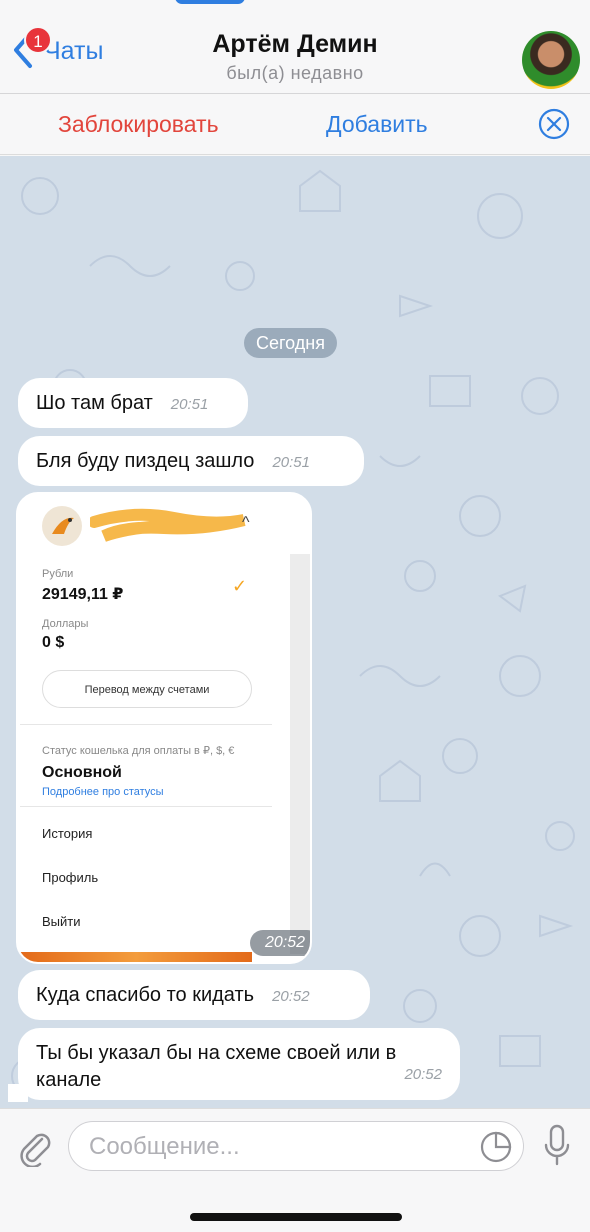 The image size is (590, 1232). Describe the element at coordinates (551, 60) in the screenshot. I see `avatar` at that location.